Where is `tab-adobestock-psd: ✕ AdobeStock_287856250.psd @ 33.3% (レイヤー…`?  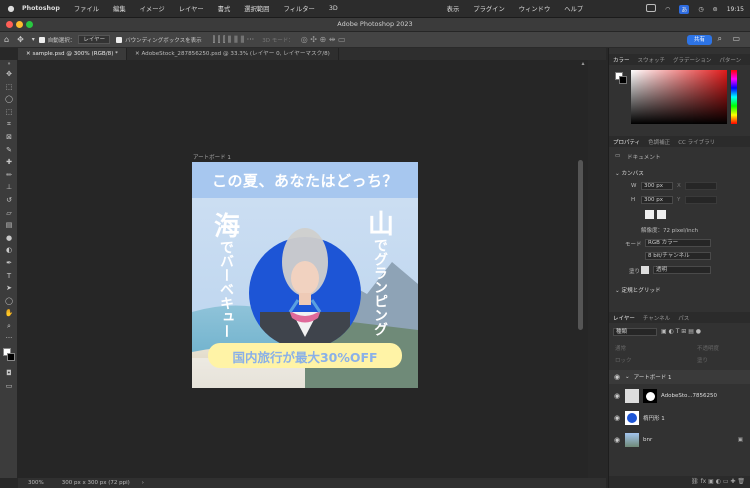
tab-adobestock-psd: ✕ AdobeStock_287856250.psd @ 33.3% (レイヤー… is located at coordinates (233, 54).